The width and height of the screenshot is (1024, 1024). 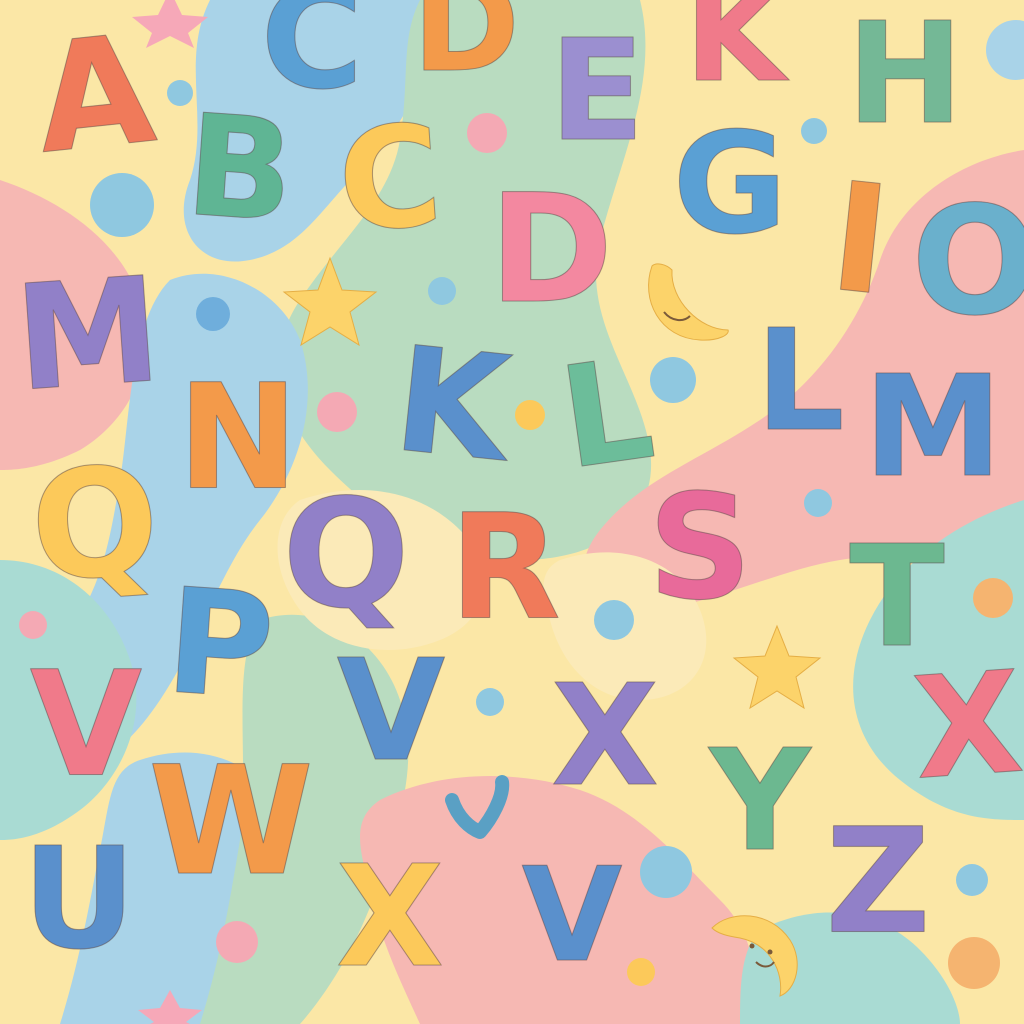 I want to click on letter-b: B, so click(x=240, y=169).